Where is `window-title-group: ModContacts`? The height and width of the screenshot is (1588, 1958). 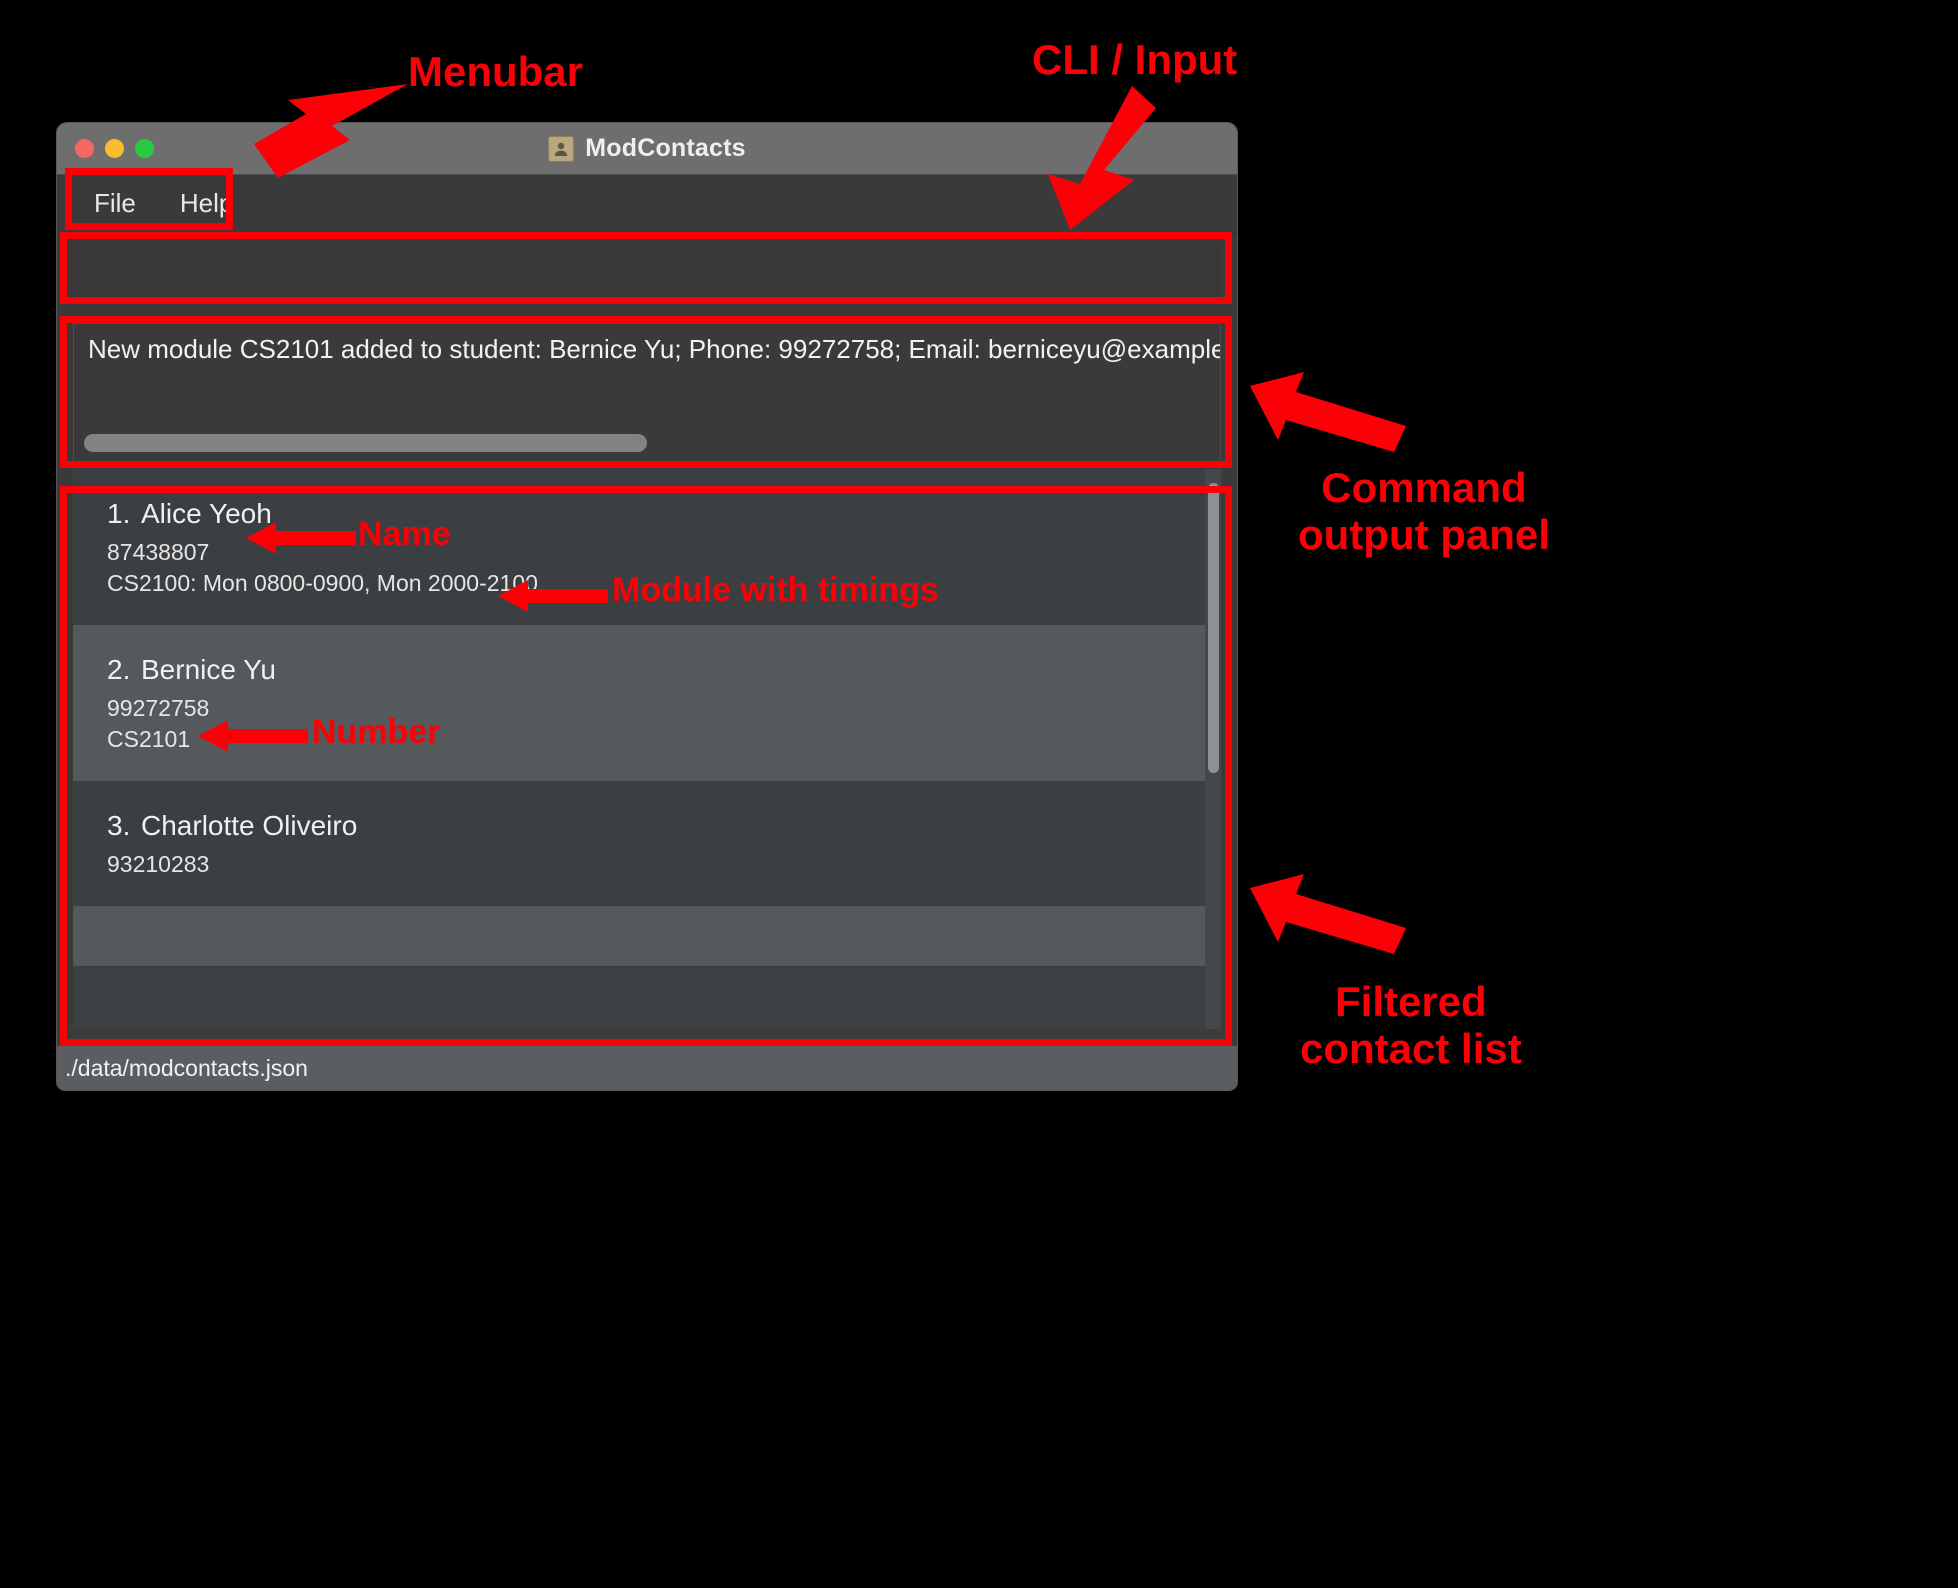
window-title-group: ModContacts is located at coordinates (647, 148).